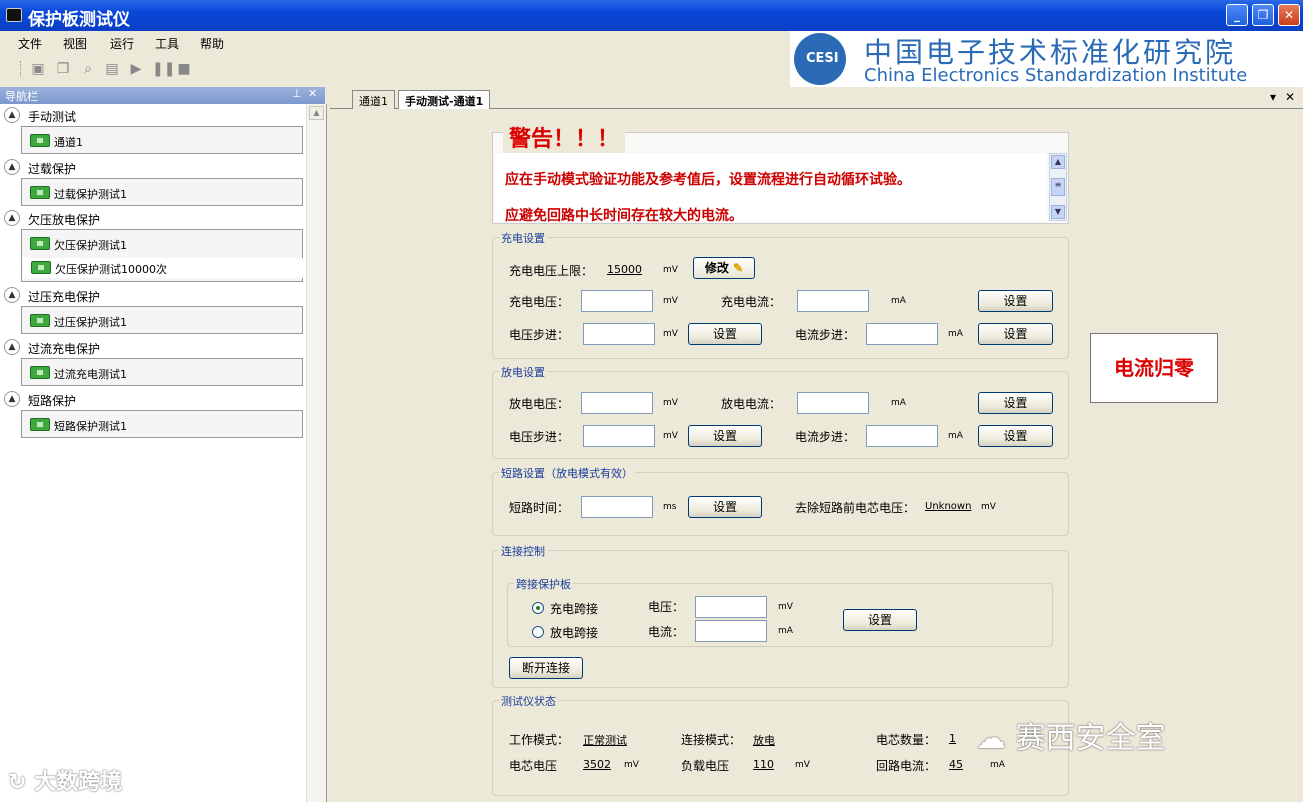  What do you see at coordinates (538, 608) in the screenshot?
I see `charge-bridge-radio` at bounding box center [538, 608].